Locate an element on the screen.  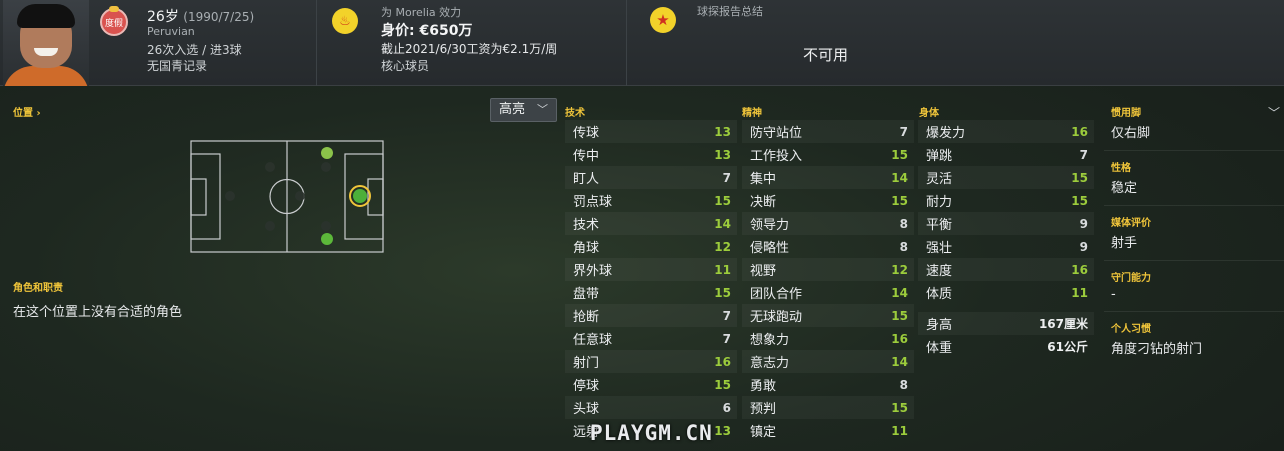
attribute-row: 速度 16 is located at coordinates (1006, 269).